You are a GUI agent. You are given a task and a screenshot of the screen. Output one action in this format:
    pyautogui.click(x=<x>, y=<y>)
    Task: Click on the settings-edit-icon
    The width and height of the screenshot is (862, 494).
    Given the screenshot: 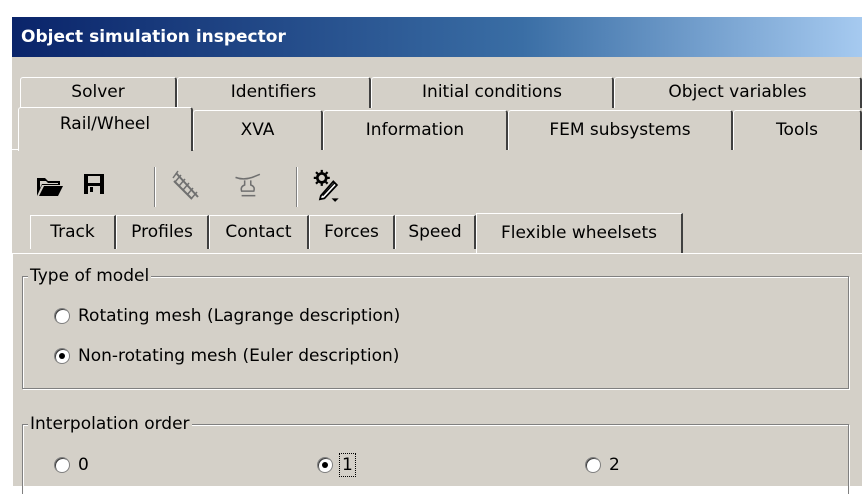 What is the action you would take?
    pyautogui.click(x=326, y=185)
    